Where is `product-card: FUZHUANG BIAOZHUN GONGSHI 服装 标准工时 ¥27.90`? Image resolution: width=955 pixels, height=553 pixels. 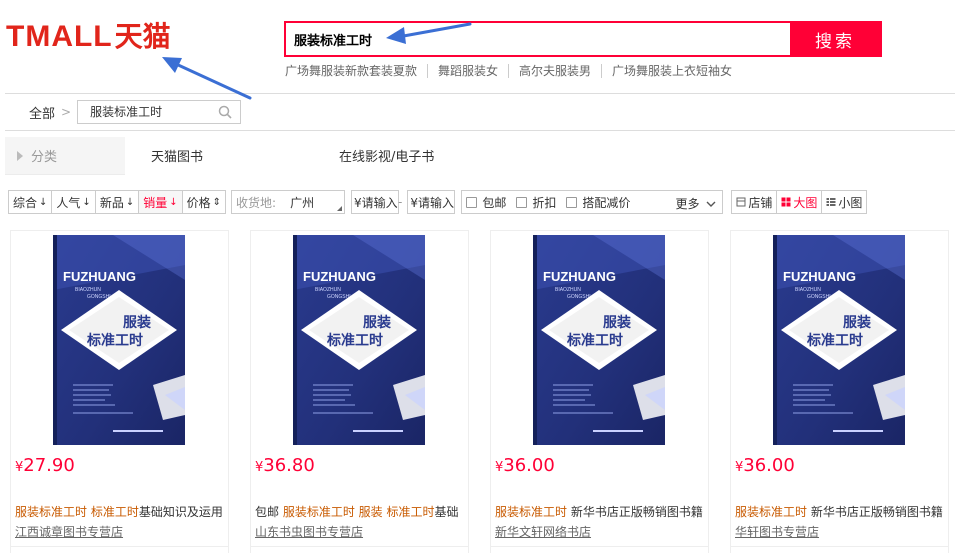
product-card: FUZHUANG BIAOZHUN GONGSHI 服装 标准工时 ¥27.90 is located at coordinates (119, 391).